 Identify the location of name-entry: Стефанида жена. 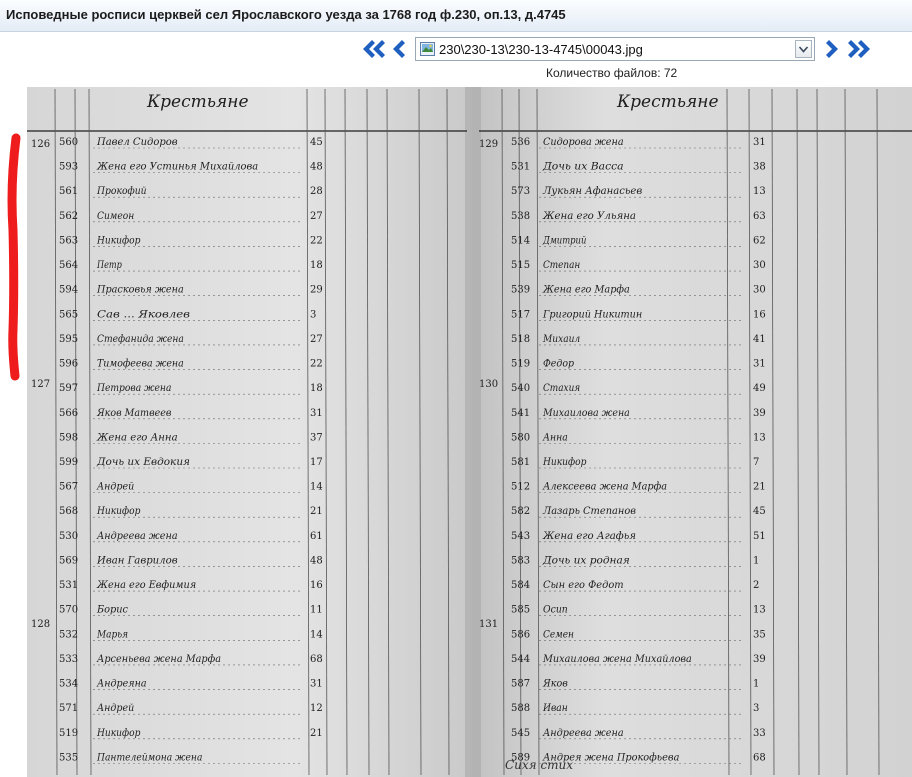
(140, 339).